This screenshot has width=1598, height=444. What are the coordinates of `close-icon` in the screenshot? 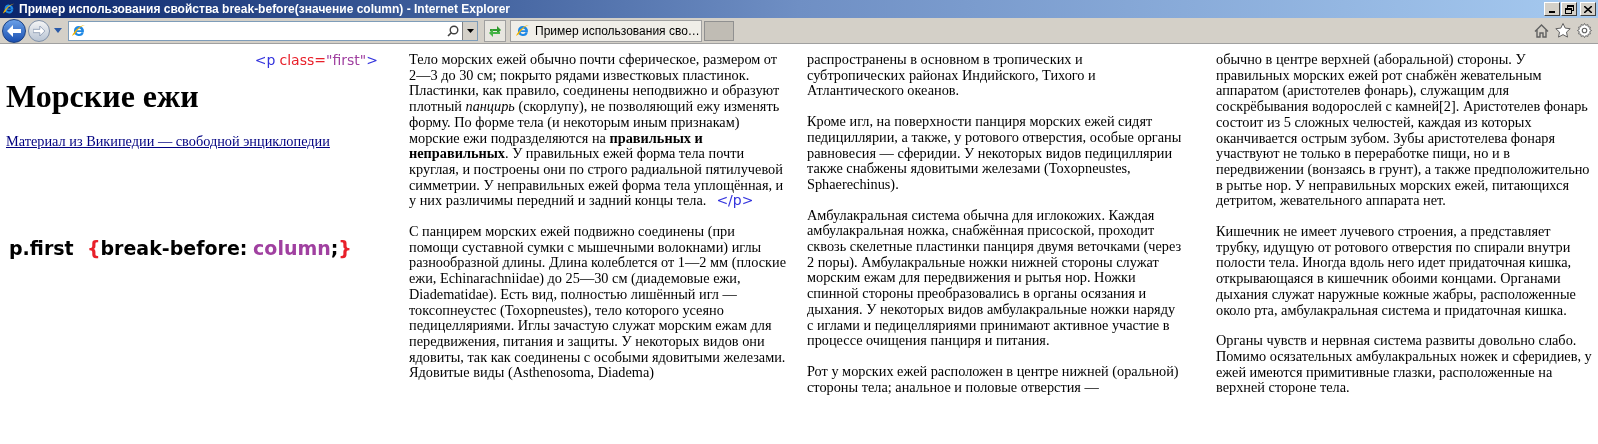 It's located at (1588, 9).